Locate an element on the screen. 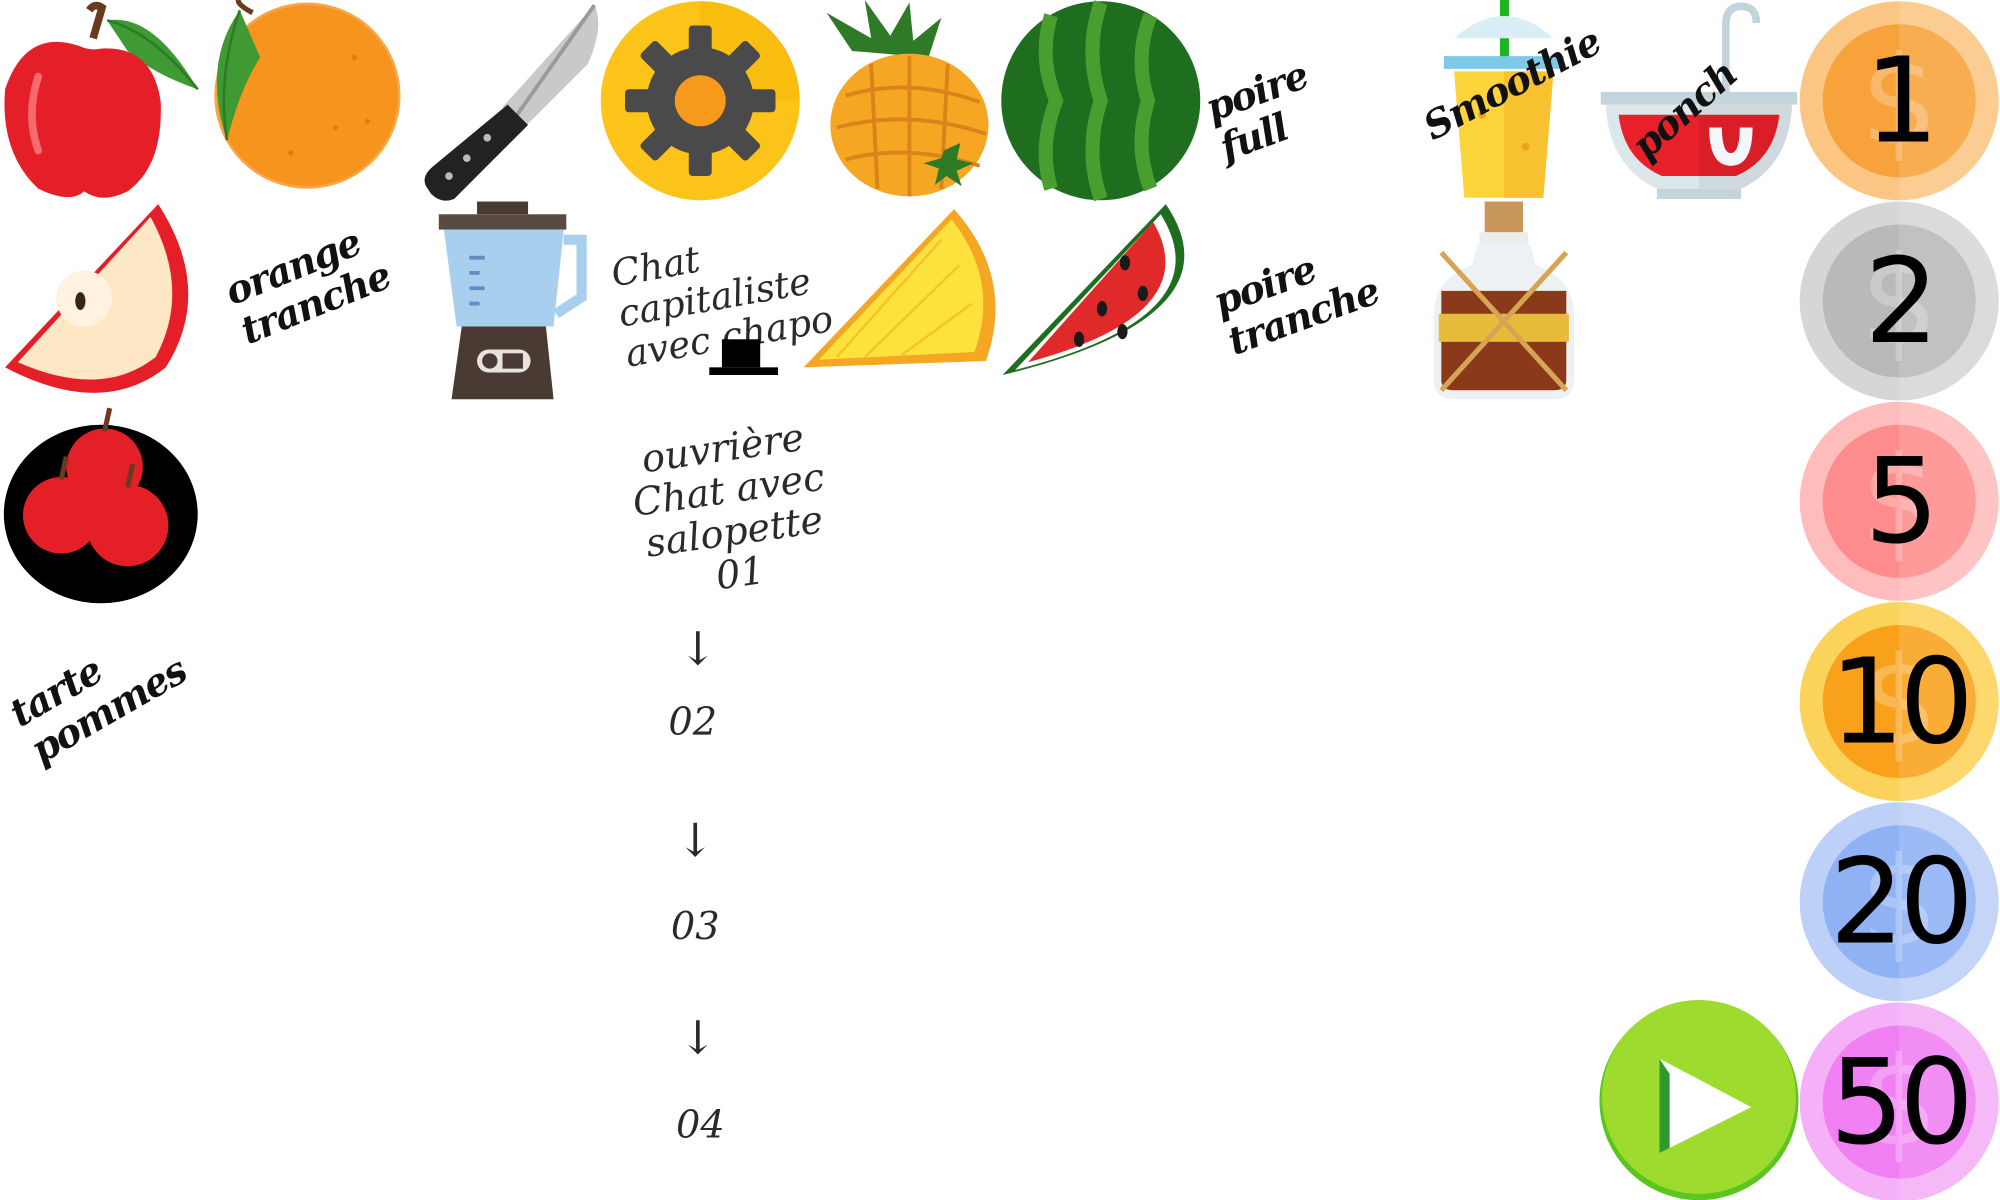  coin-5: $5 is located at coordinates (1899, 502).